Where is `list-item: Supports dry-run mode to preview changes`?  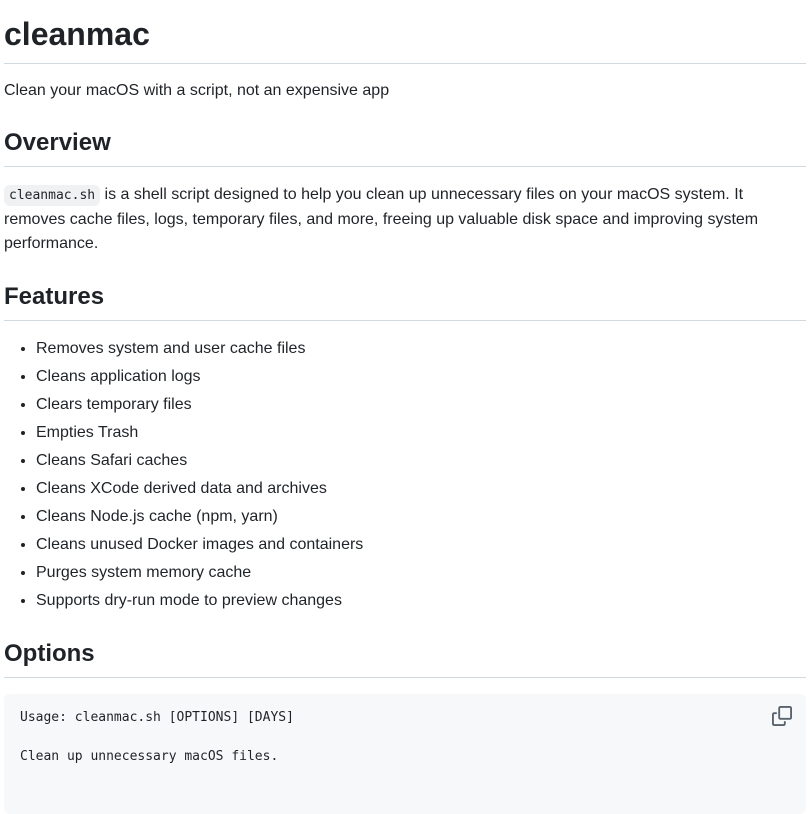
list-item: Supports dry-run mode to preview changes is located at coordinates (421, 601).